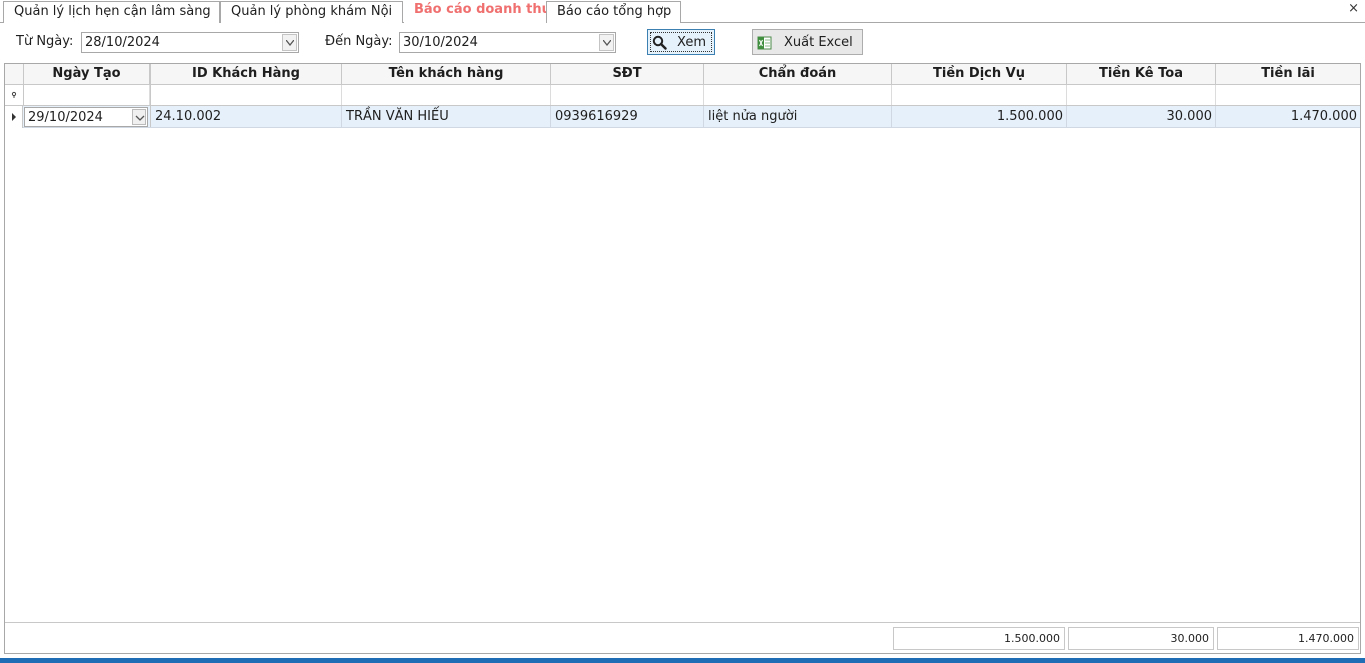 This screenshot has height=663, width=1365. What do you see at coordinates (691, 42) in the screenshot?
I see `view-button-label: Xem` at bounding box center [691, 42].